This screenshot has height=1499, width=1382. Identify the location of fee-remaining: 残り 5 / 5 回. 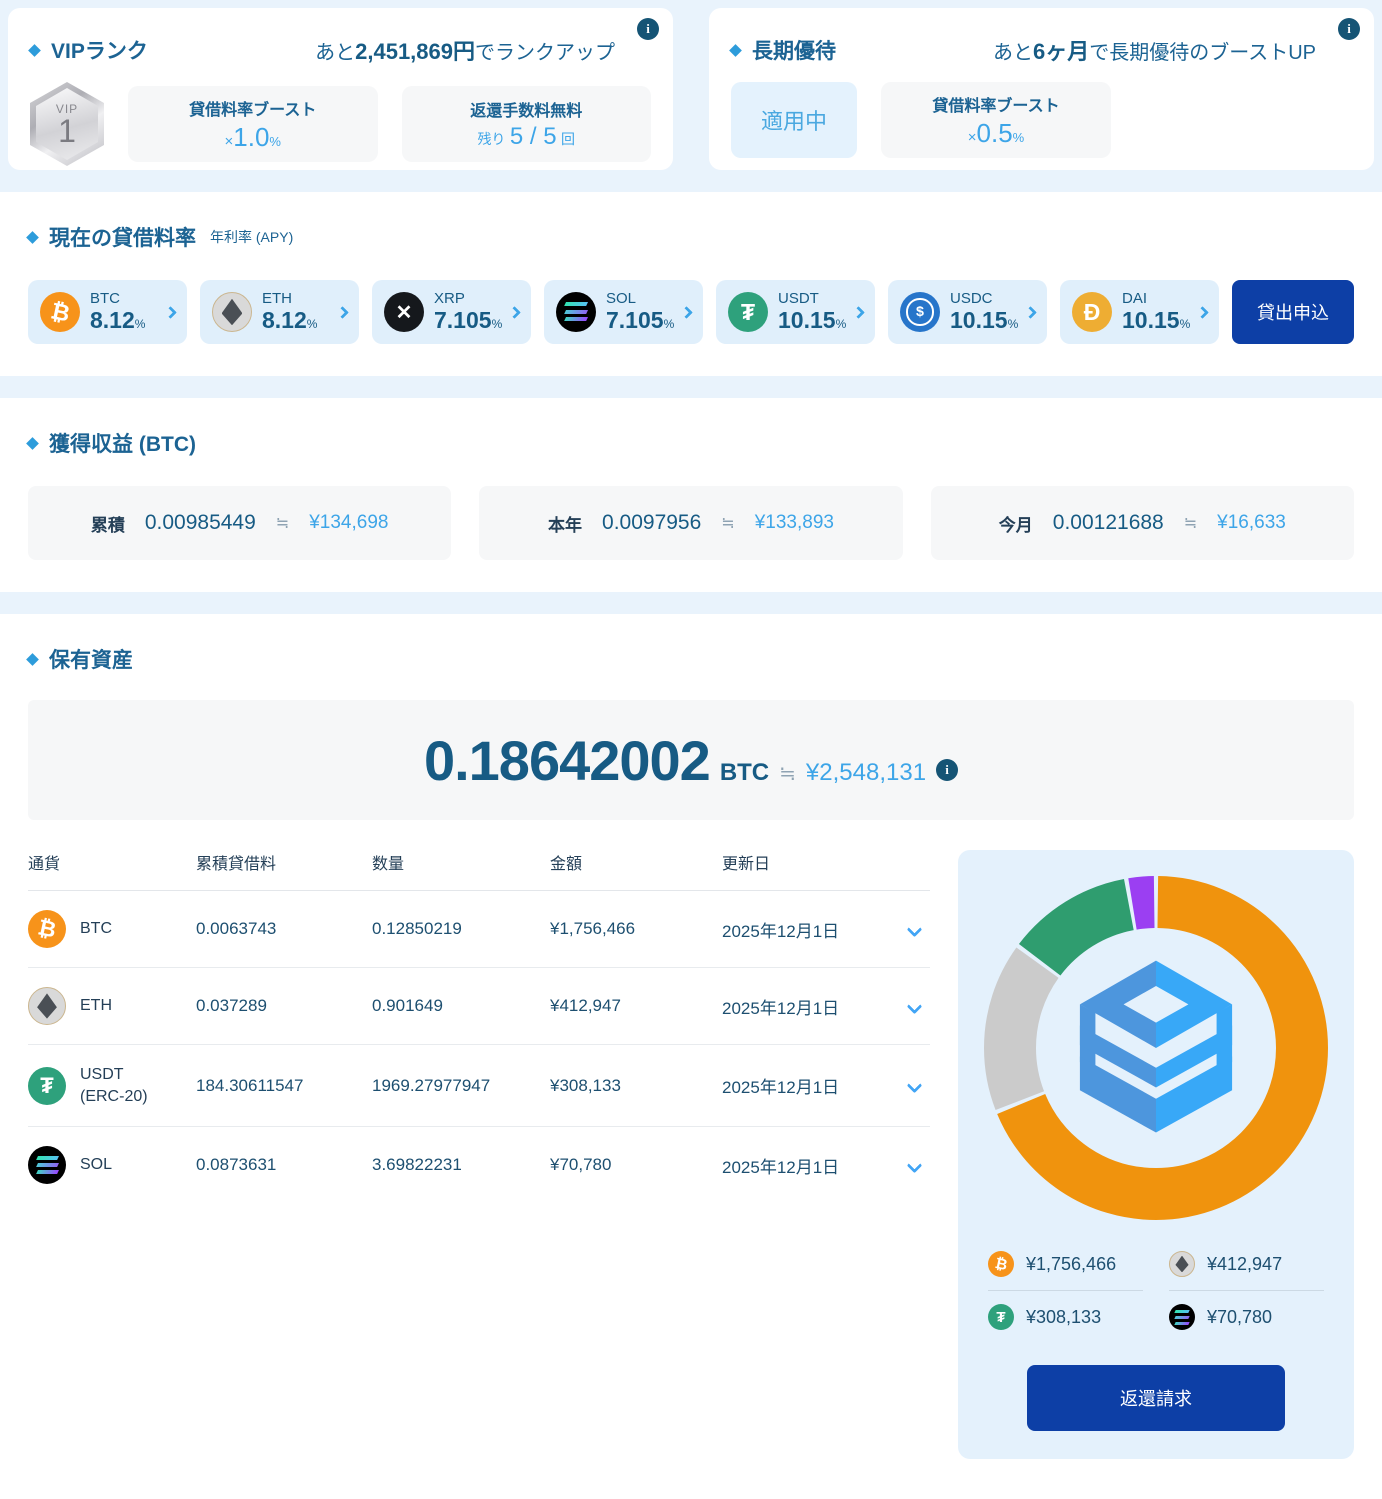
(526, 137).